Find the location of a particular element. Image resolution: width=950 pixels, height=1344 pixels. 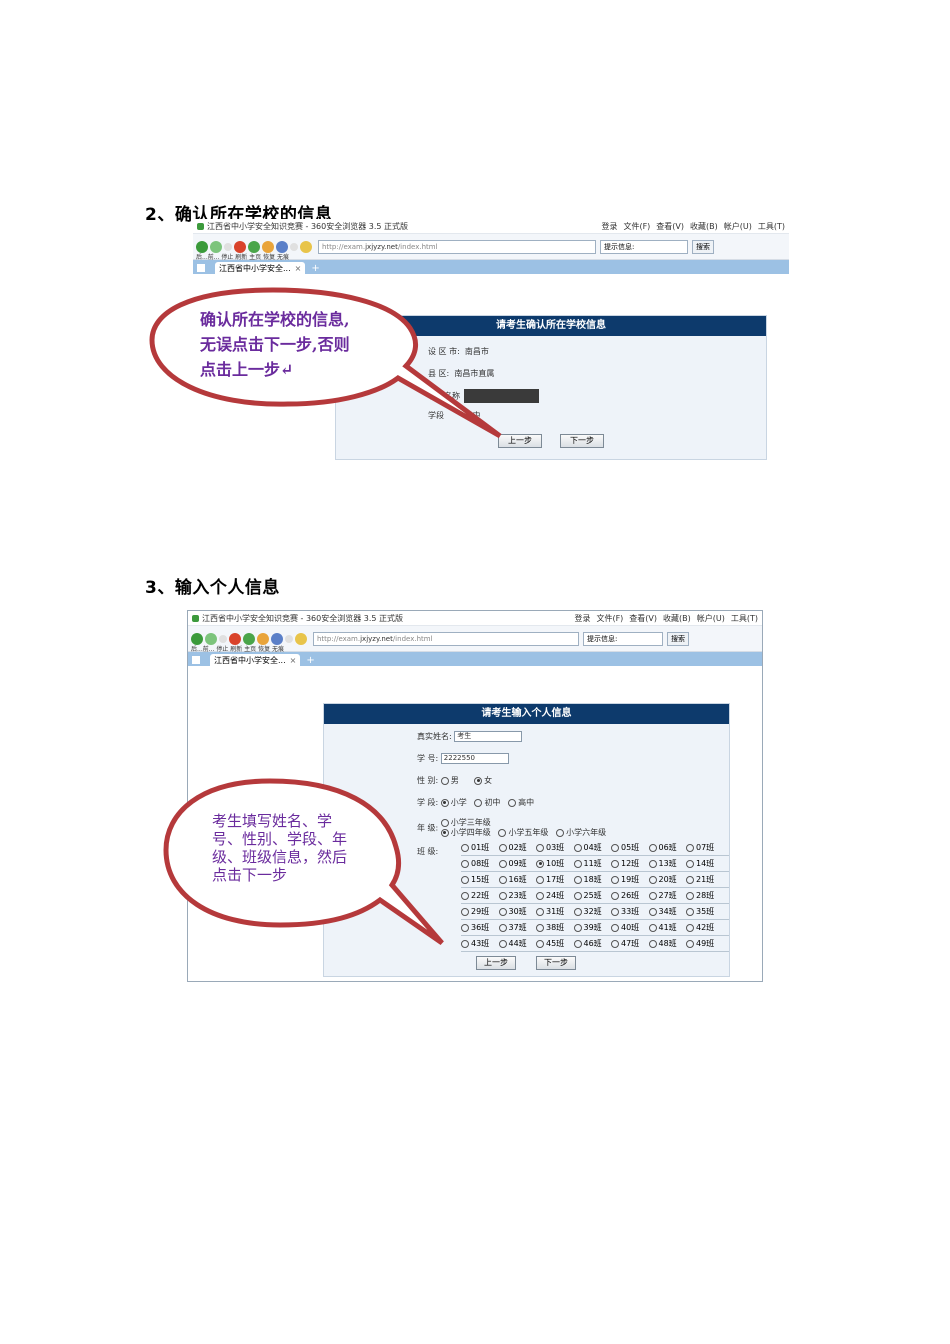

class-option: 26班 is located at coordinates (630, 895).